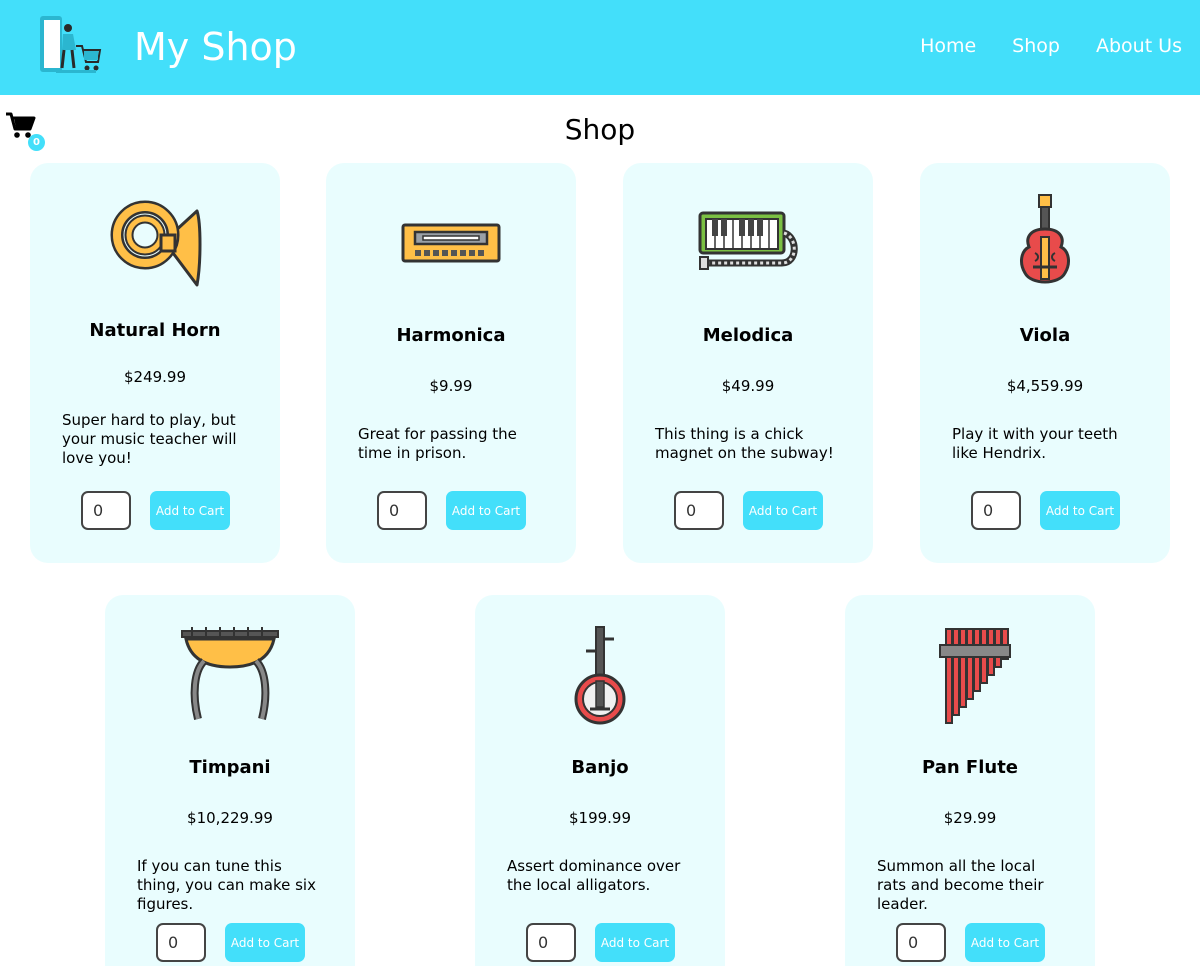 This screenshot has width=1200, height=966. Describe the element at coordinates (1045, 335) in the screenshot. I see `product-name: Viola` at that location.